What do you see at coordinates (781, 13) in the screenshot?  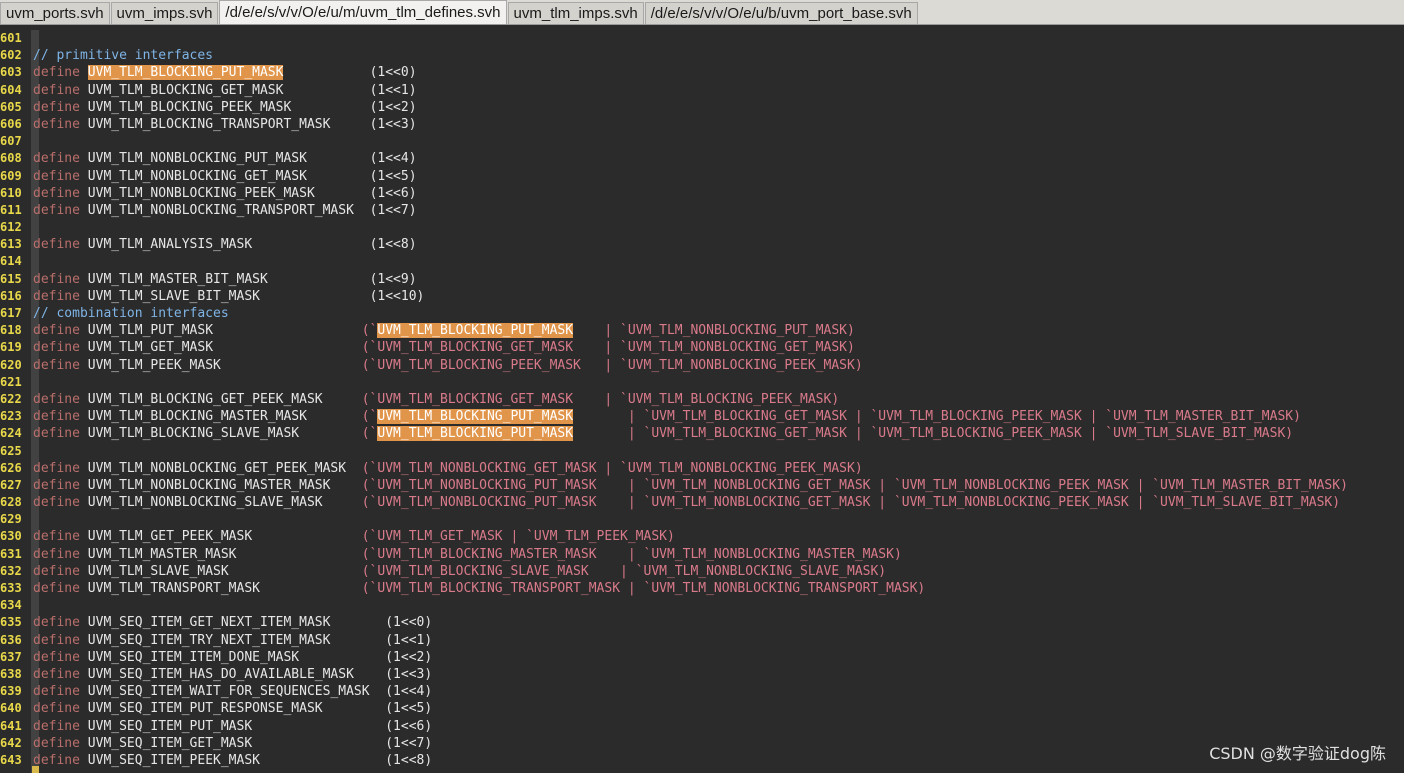 I see `tab-uvm-port-base: /d/e/e/s/v/v/O/e/u/b/uvm_port_base.svh` at bounding box center [781, 13].